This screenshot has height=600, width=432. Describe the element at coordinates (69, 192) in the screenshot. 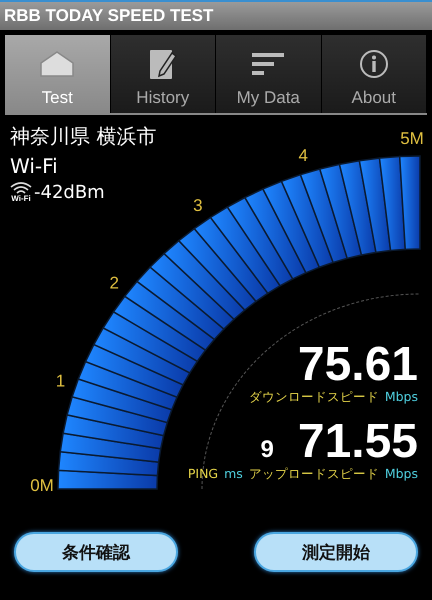

I see `signal-strength: -42dBm` at that location.